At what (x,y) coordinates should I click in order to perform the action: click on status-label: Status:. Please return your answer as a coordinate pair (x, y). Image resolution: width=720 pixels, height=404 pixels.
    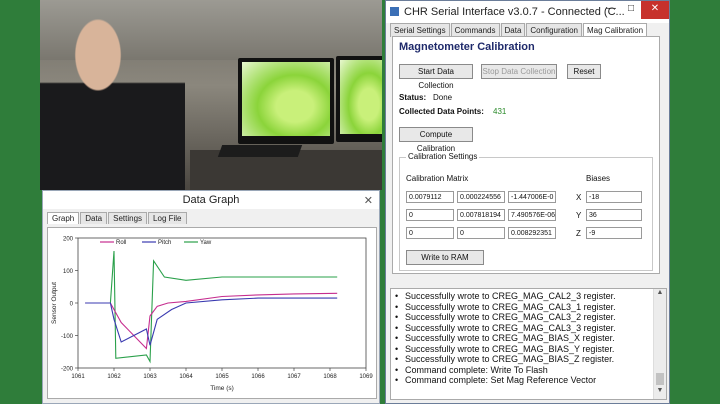
    Looking at the image, I should click on (413, 97).